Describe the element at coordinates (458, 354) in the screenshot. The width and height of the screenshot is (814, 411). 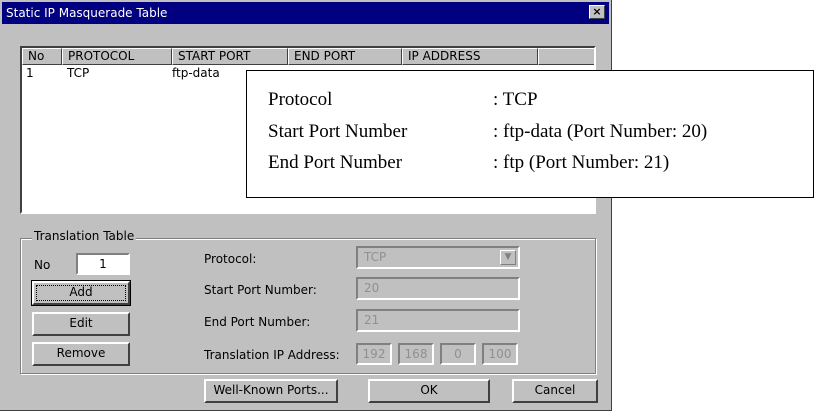
I see `ip-octet-3: 0` at that location.